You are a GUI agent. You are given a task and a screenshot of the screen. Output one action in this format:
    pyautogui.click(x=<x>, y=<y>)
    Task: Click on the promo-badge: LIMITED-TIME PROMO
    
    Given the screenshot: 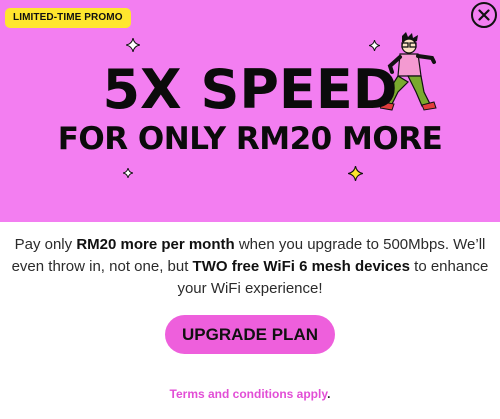 What is the action you would take?
    pyautogui.click(x=68, y=18)
    